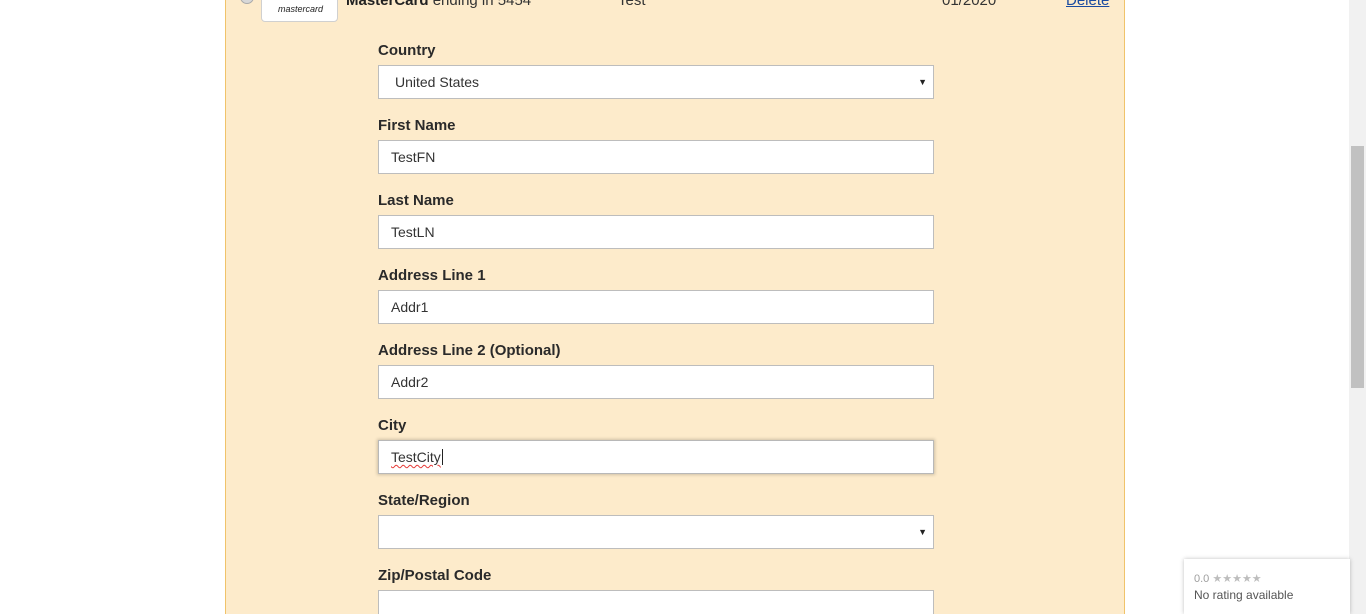  I want to click on rating-score-row: 0.0 ★★★★★, so click(1228, 578).